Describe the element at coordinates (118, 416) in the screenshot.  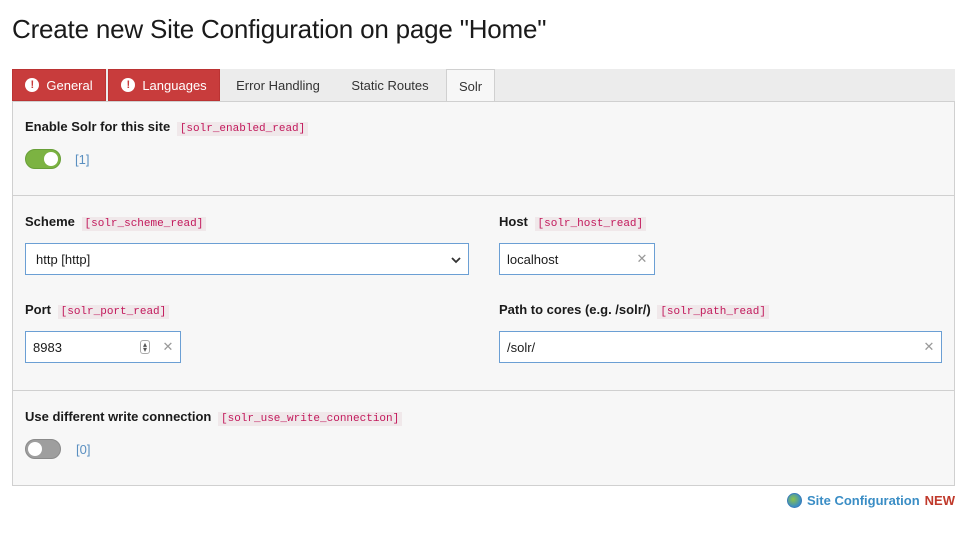
I see `field-label-text: Use different write connection` at that location.